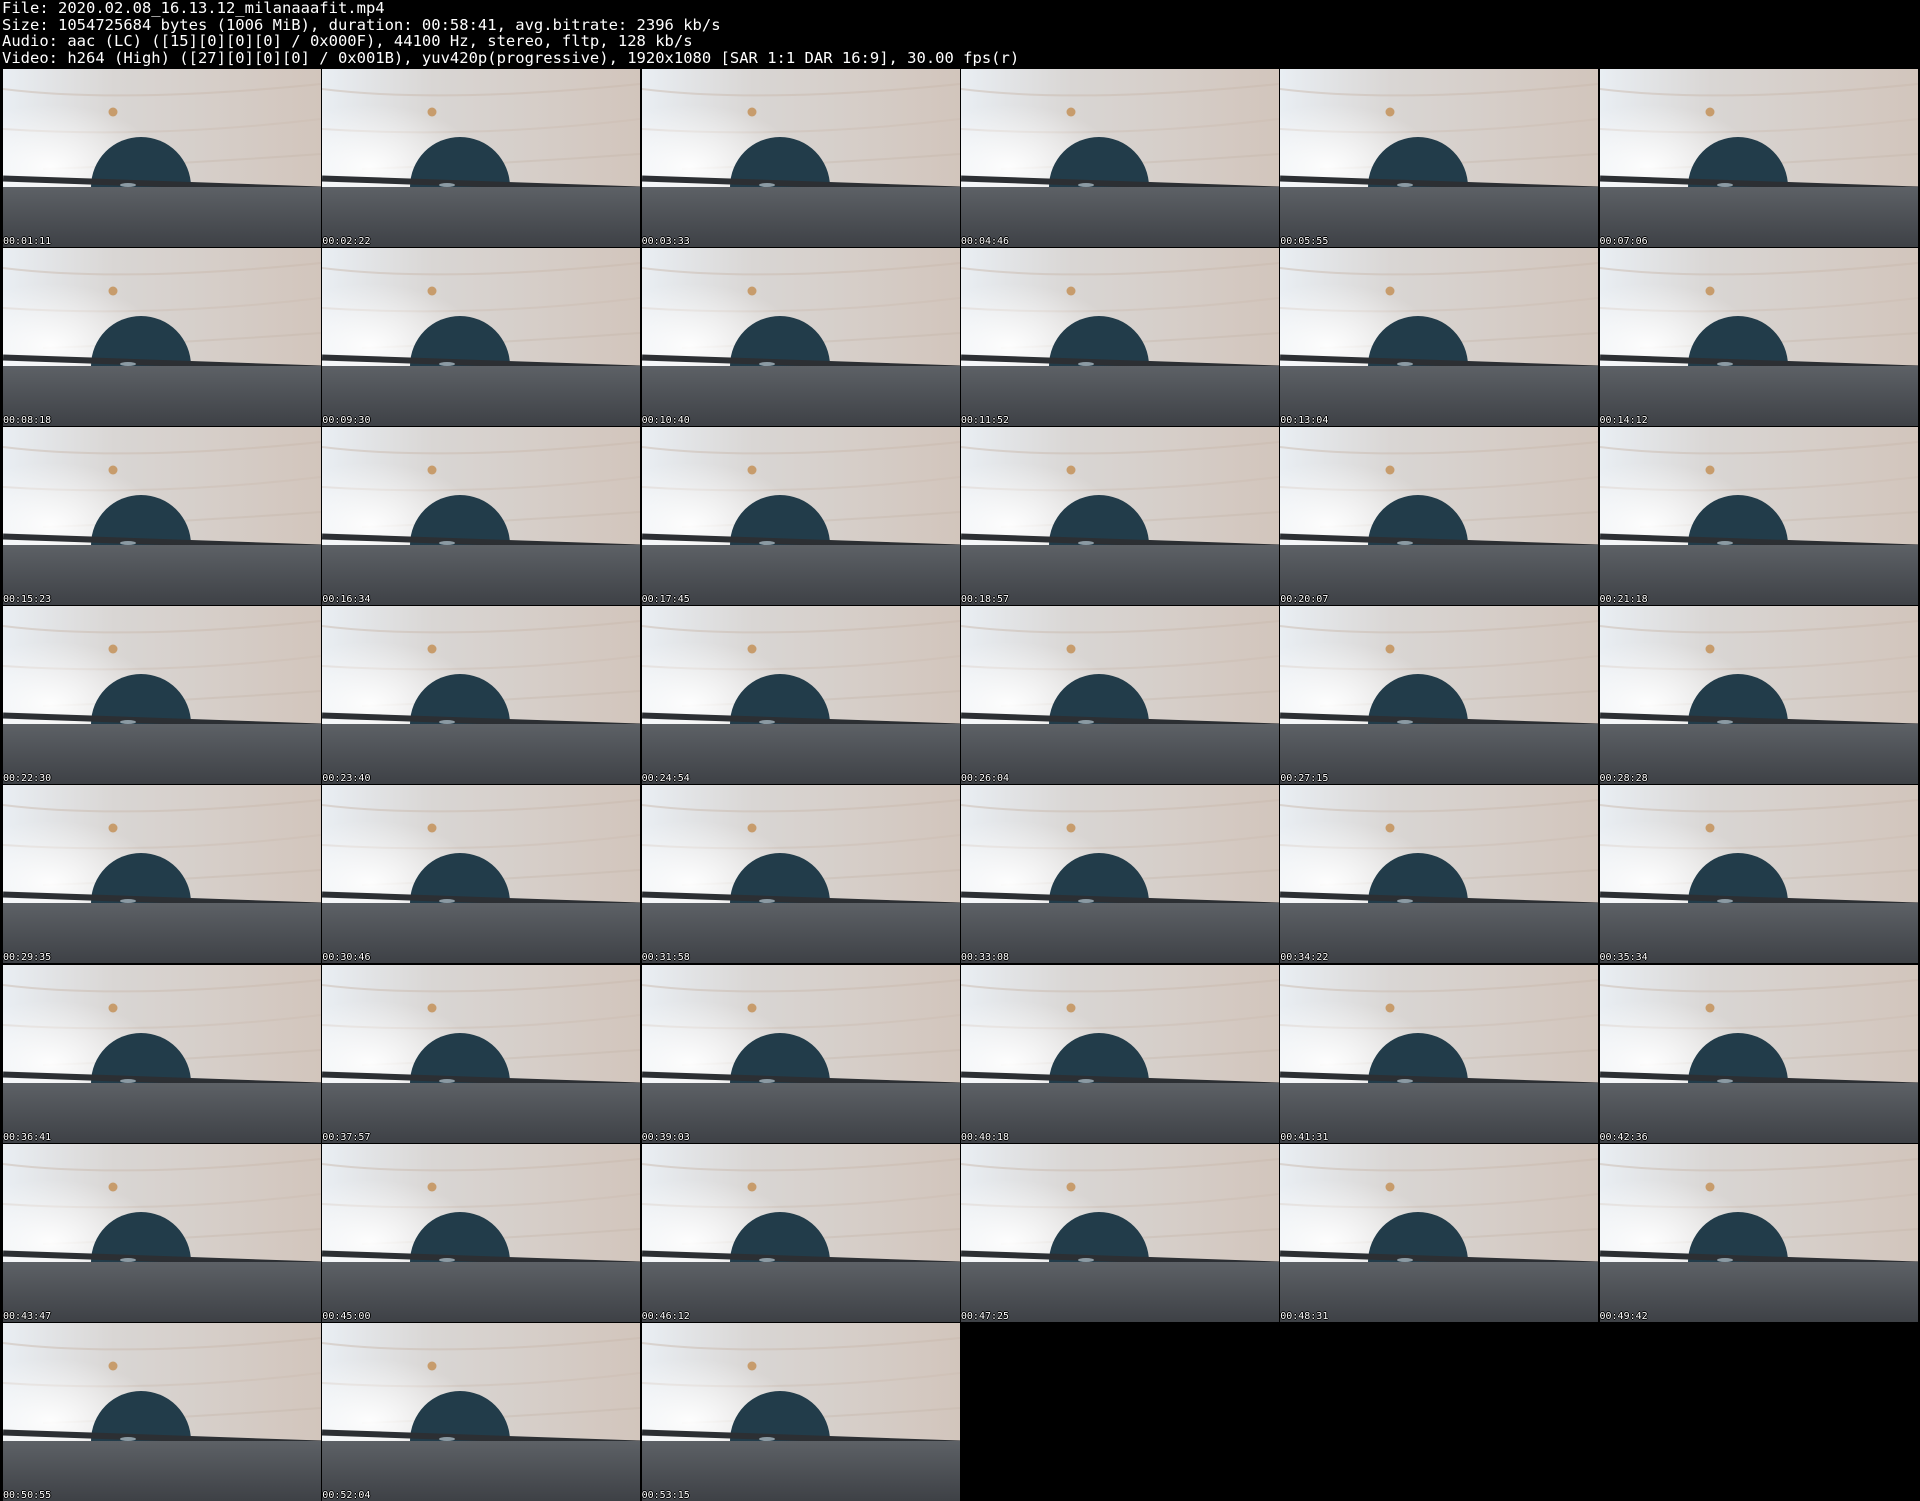  Describe the element at coordinates (346, 600) in the screenshot. I see `frame-timestamp: 00:16:34` at that location.